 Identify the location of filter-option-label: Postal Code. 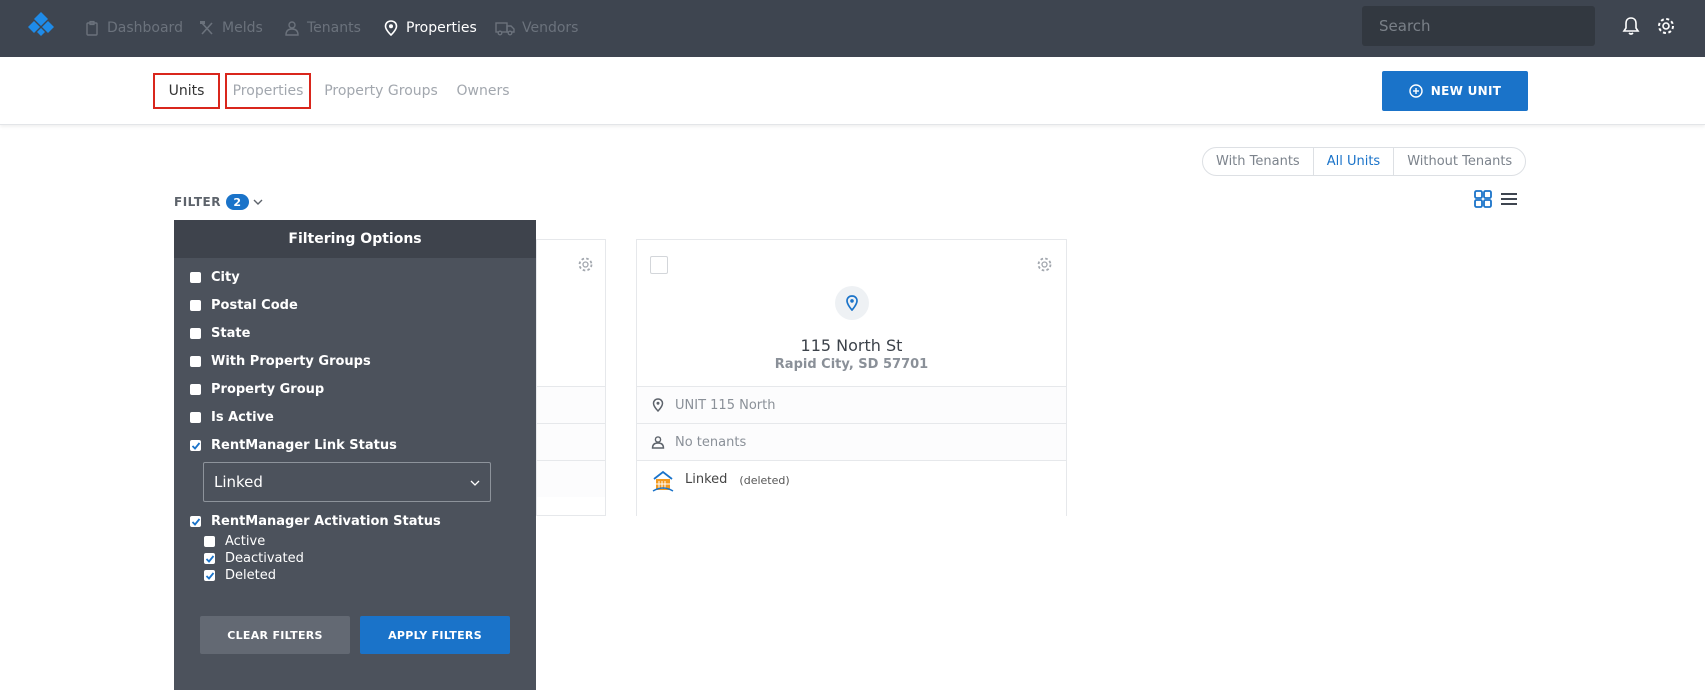
(254, 305).